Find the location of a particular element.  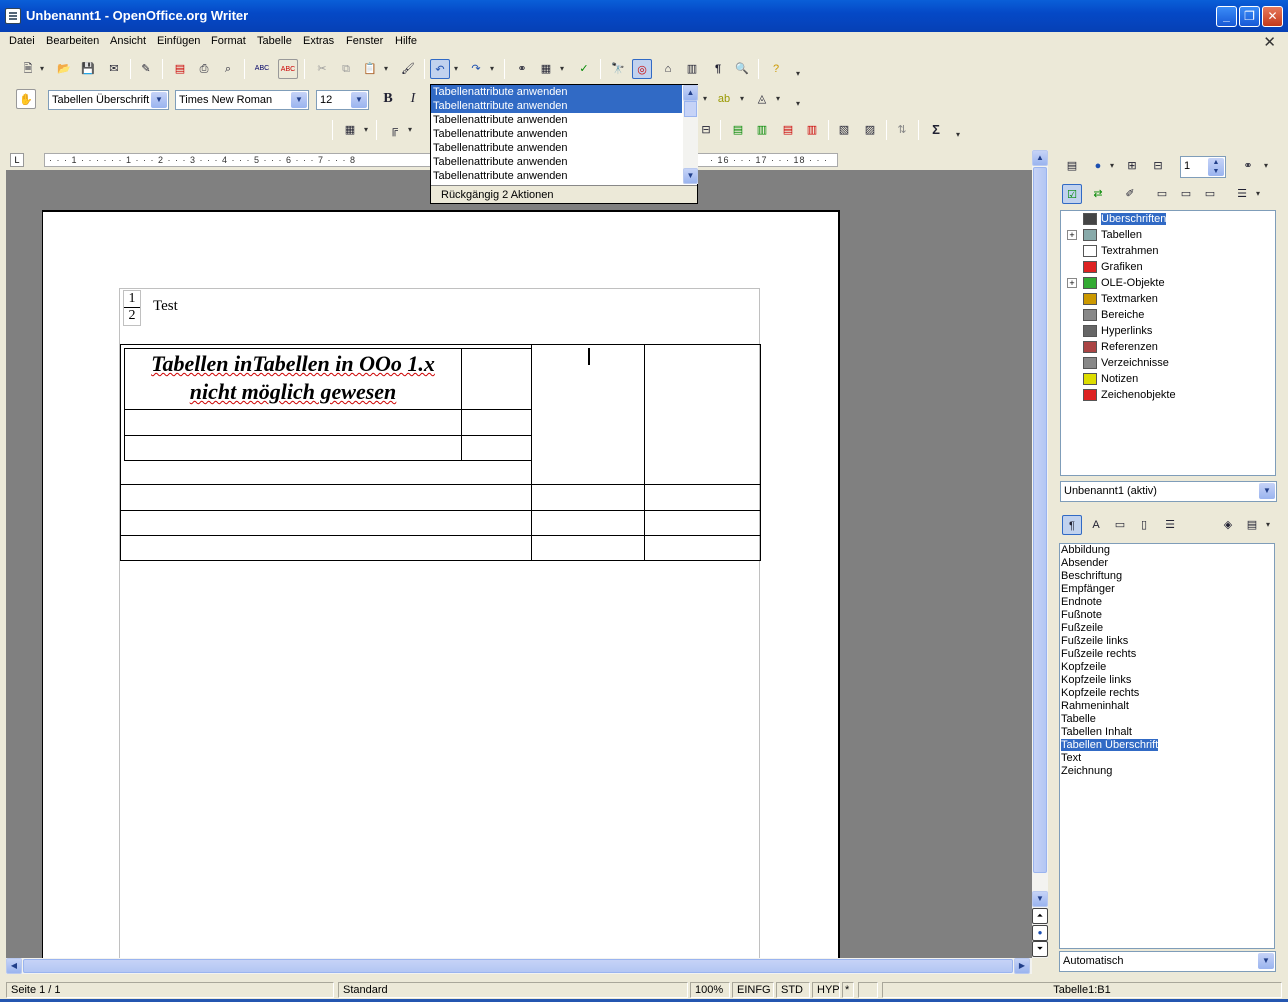

style-list-item: Tabellen Inhalt is located at coordinates (1167, 732).